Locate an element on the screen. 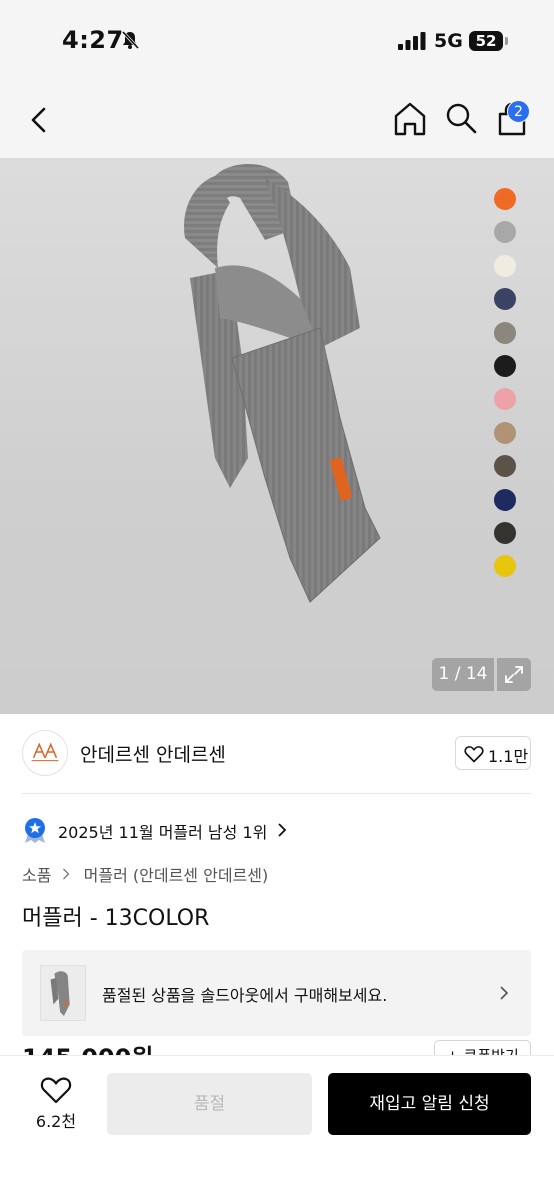 This screenshot has width=554, height=1200. scarf-product-image is located at coordinates (282, 383).